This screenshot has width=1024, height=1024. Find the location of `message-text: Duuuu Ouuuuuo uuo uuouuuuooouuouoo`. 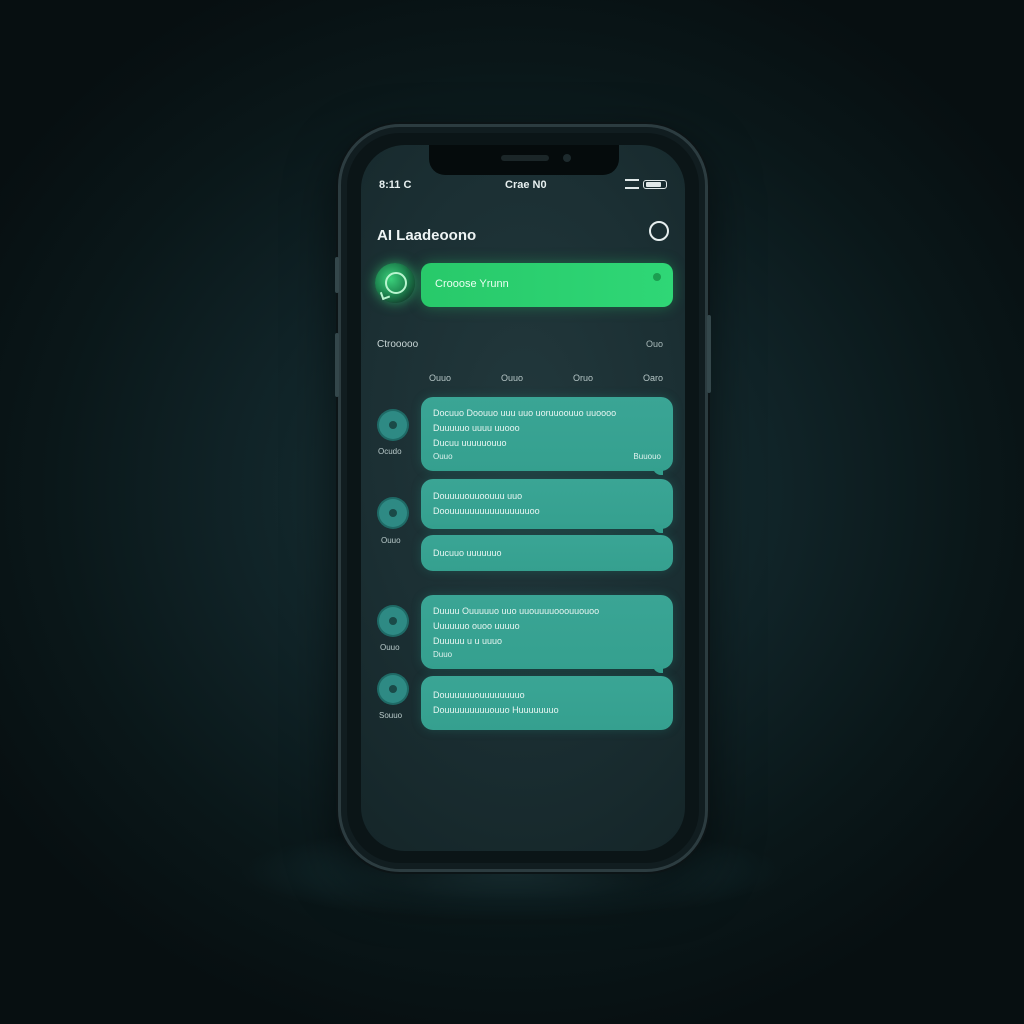

message-text: Duuuu Ouuuuuo uuo uuouuuuooouuouoo is located at coordinates (516, 611).